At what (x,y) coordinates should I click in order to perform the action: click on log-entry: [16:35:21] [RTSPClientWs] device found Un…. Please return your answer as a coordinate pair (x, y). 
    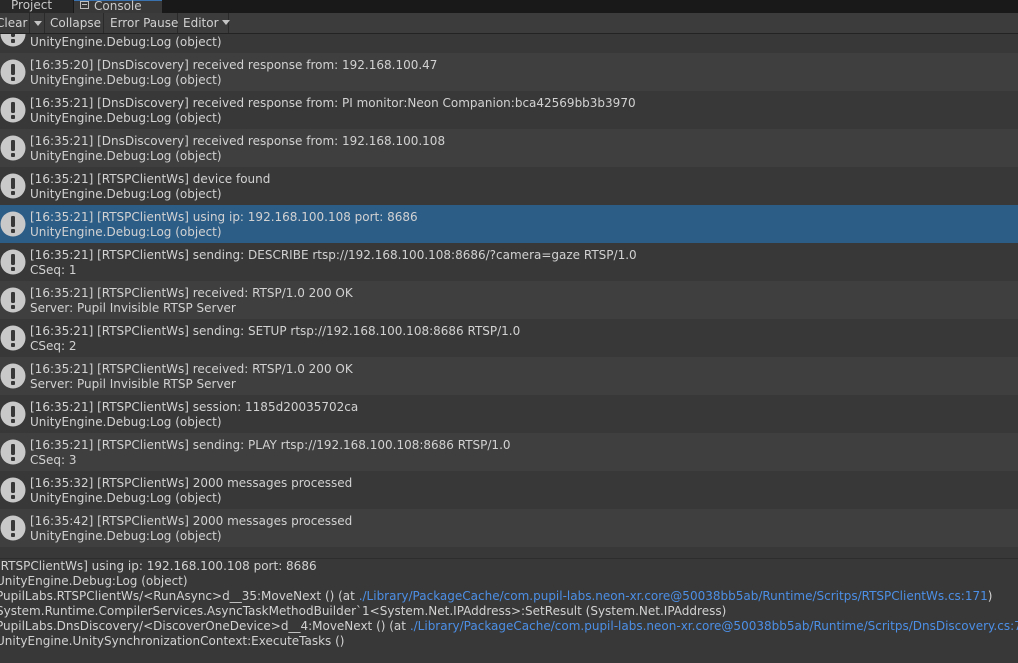
    Looking at the image, I should click on (509, 186).